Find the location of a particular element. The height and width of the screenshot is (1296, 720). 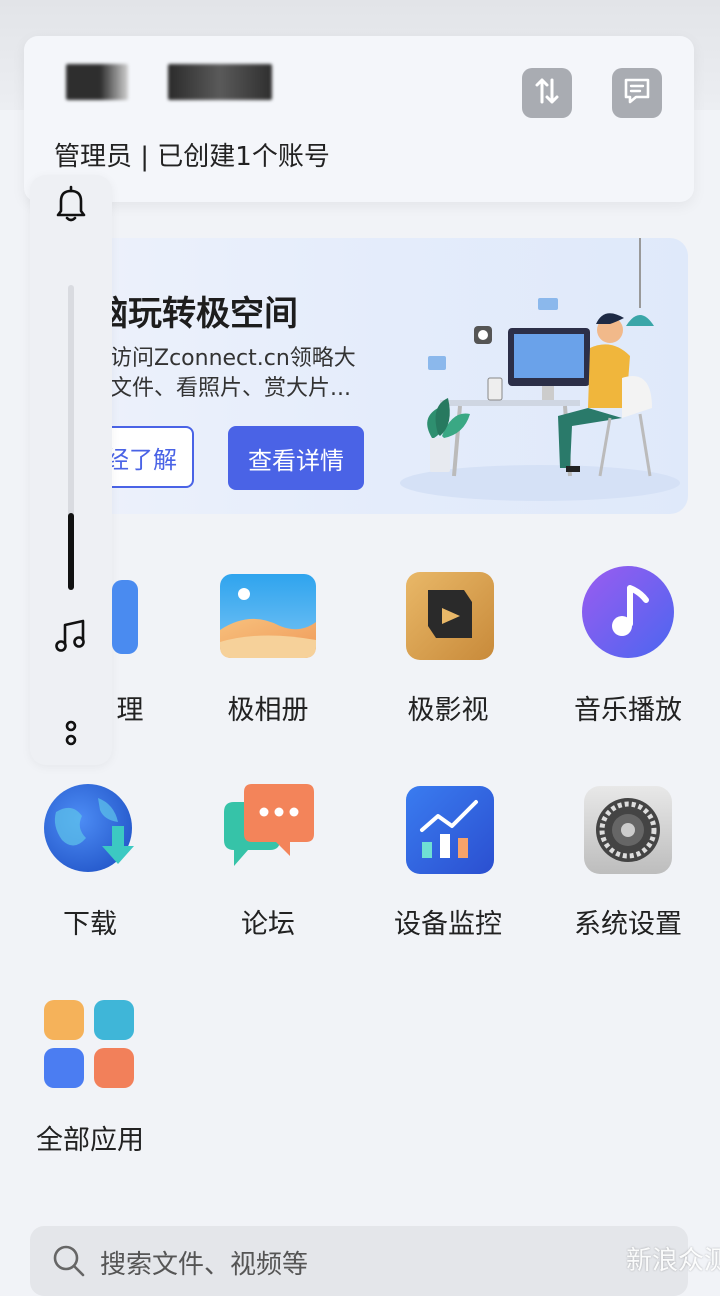

message-icon is located at coordinates (637, 93).